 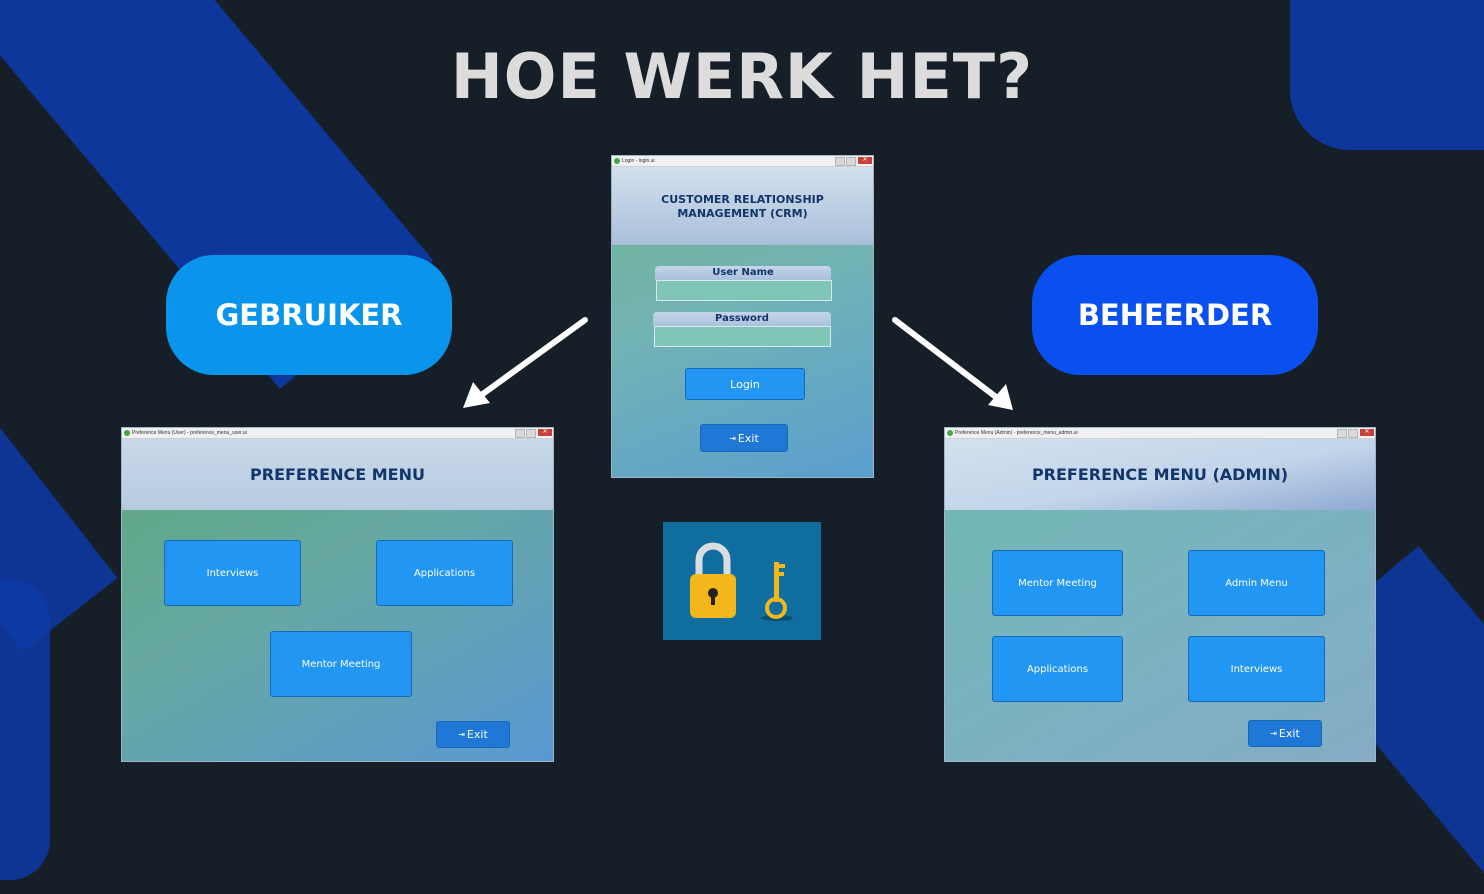 What do you see at coordinates (742, 336) in the screenshot?
I see `password-field` at bounding box center [742, 336].